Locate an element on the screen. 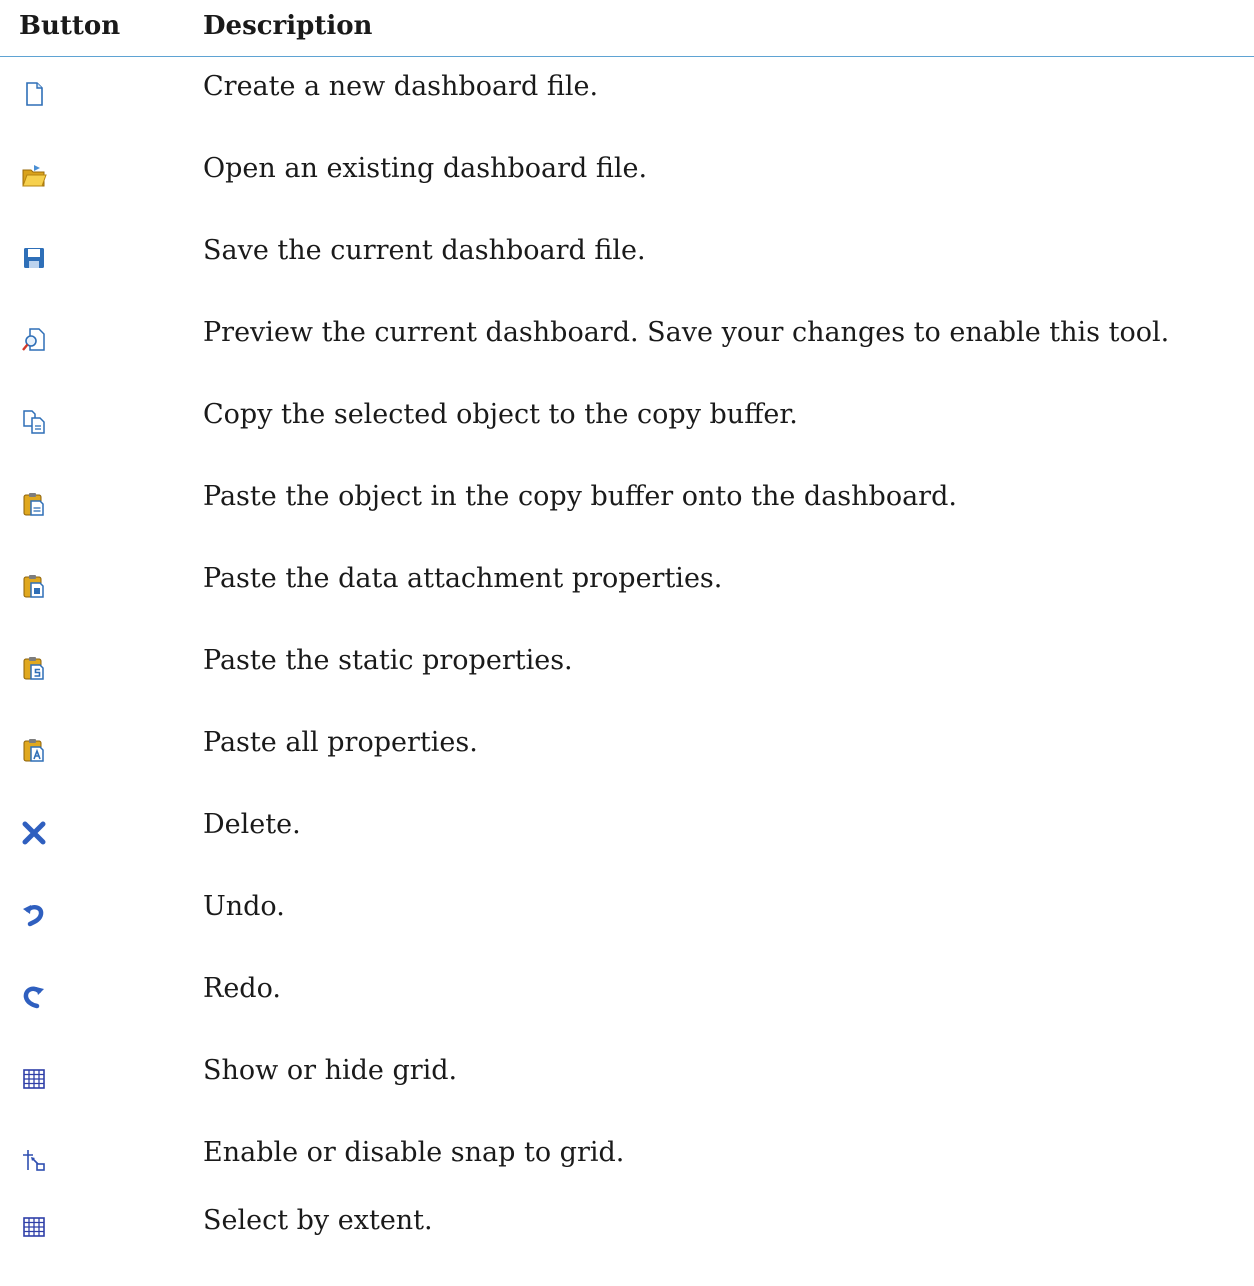  row-description: Paste the static properties. is located at coordinates (388, 660).